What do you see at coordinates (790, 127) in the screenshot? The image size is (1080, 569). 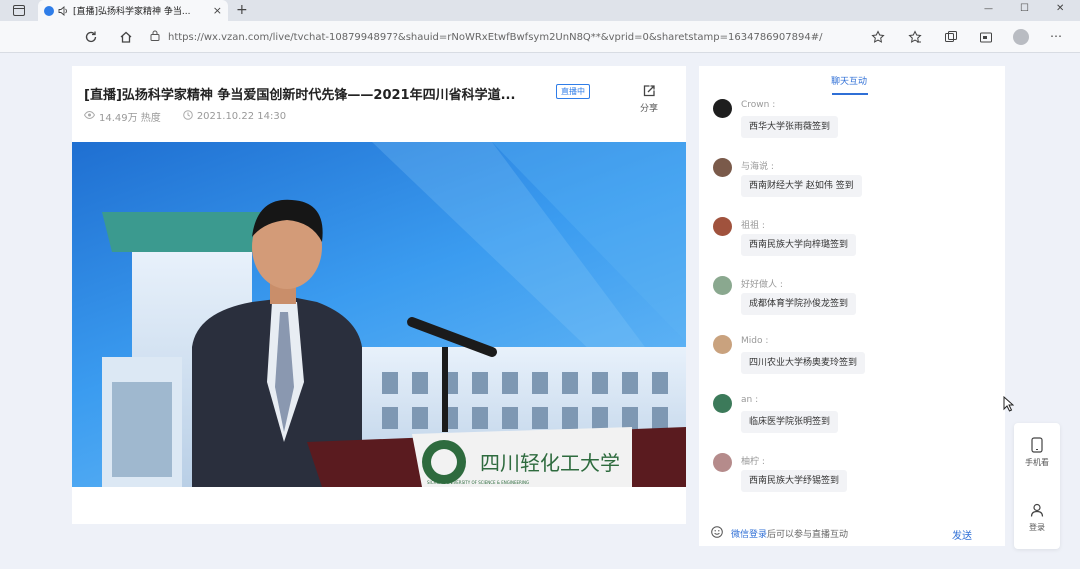 I see `chat-text: 西华大学张雨薇签到` at bounding box center [790, 127].